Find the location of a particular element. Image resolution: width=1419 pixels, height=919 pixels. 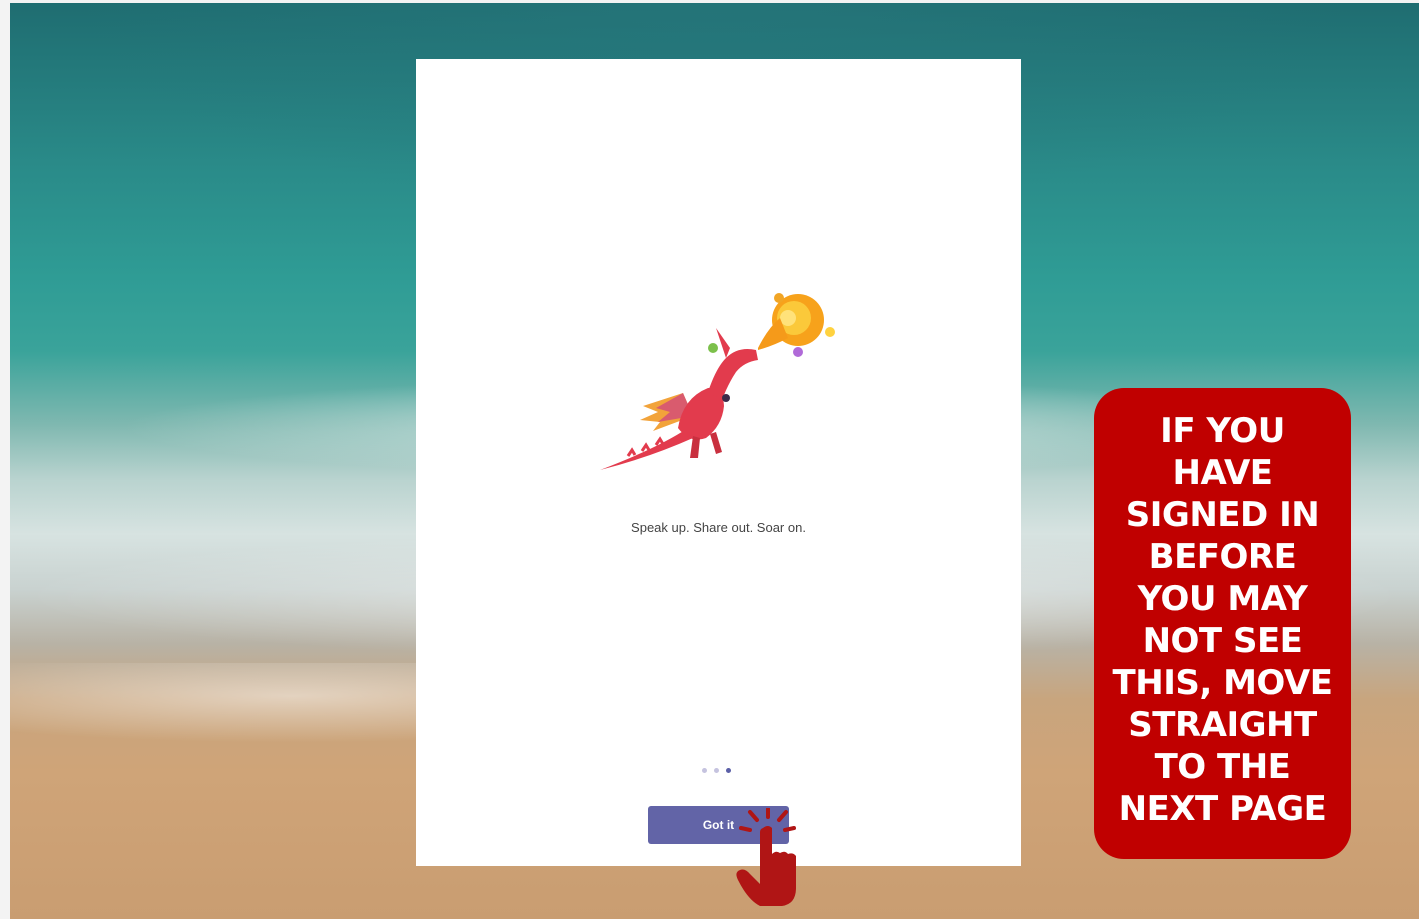

callout-line: NEXT PAGE is located at coordinates (1222, 809).